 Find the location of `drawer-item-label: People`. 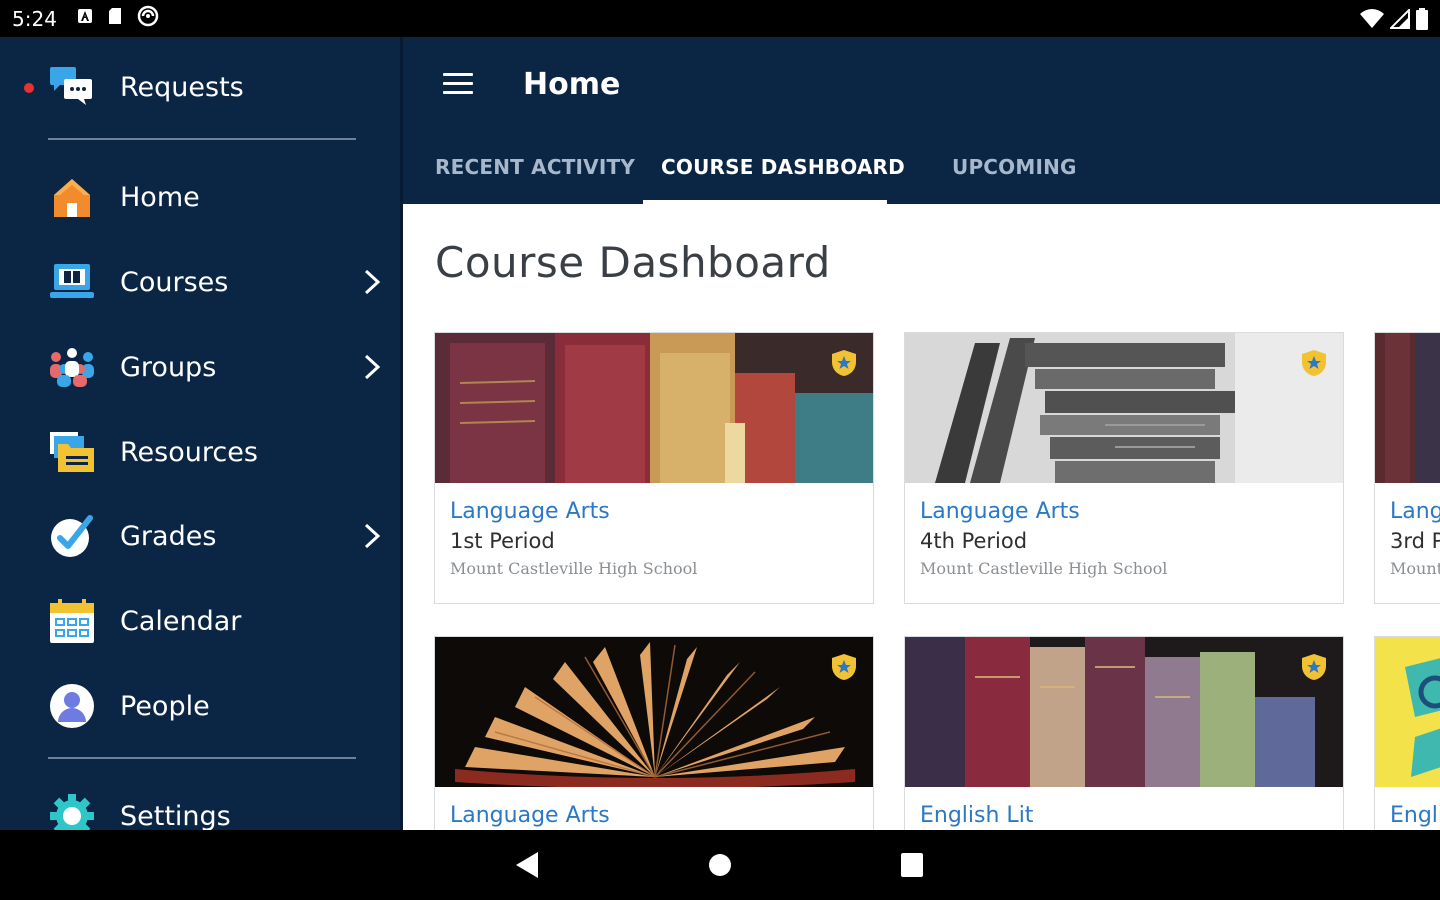

drawer-item-label: People is located at coordinates (165, 706).